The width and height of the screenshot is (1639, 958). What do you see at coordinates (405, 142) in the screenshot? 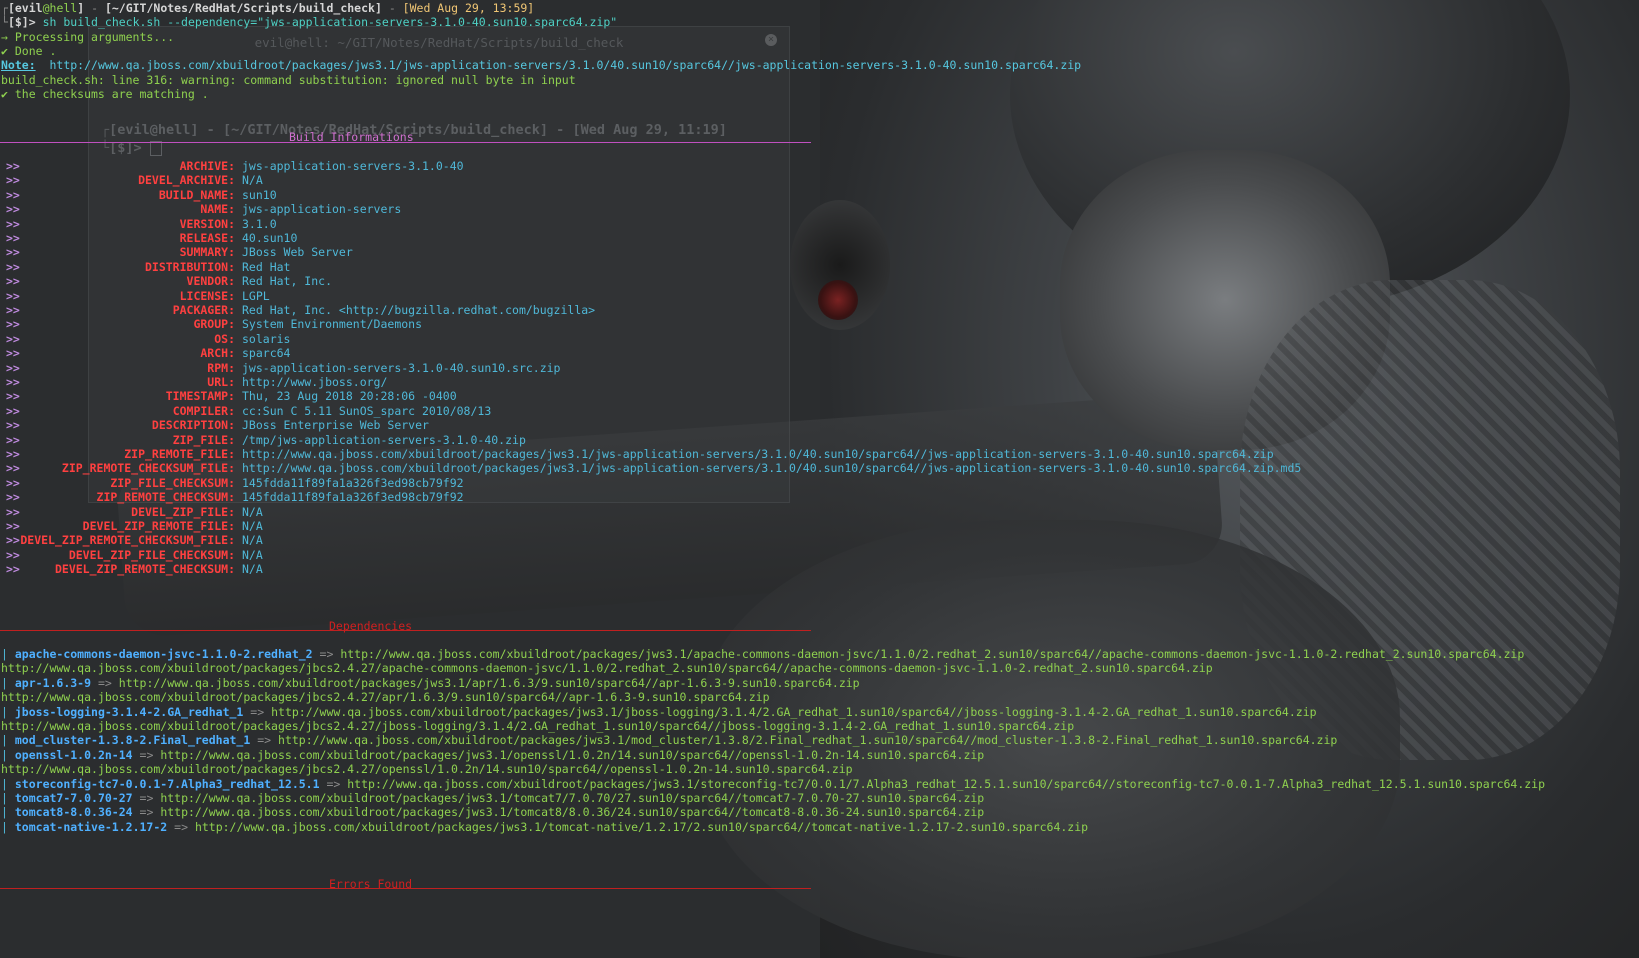
I see `build-info-divider` at bounding box center [405, 142].